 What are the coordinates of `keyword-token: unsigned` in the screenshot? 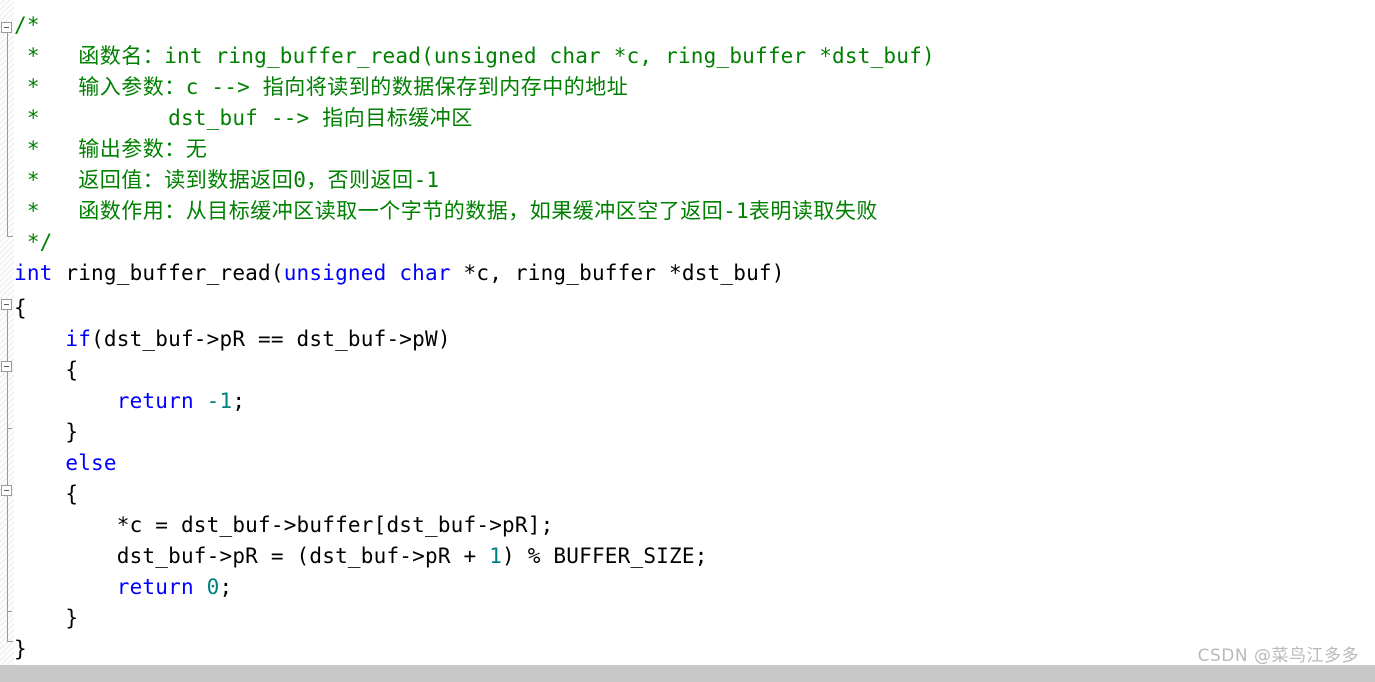 It's located at (335, 273).